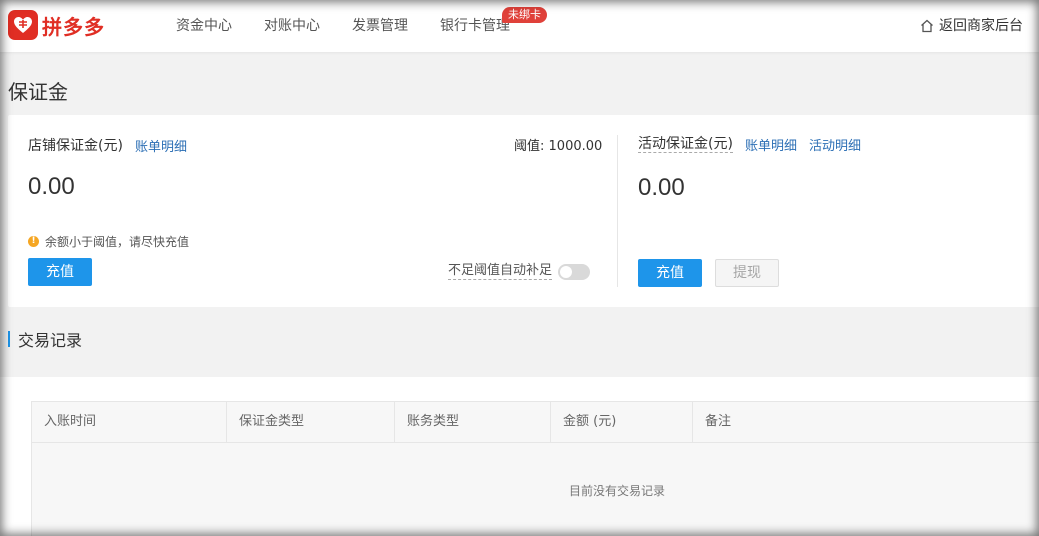 Image resolution: width=1039 pixels, height=536 pixels. I want to click on auto-topup-label: 不足阈值自动补足, so click(500, 271).